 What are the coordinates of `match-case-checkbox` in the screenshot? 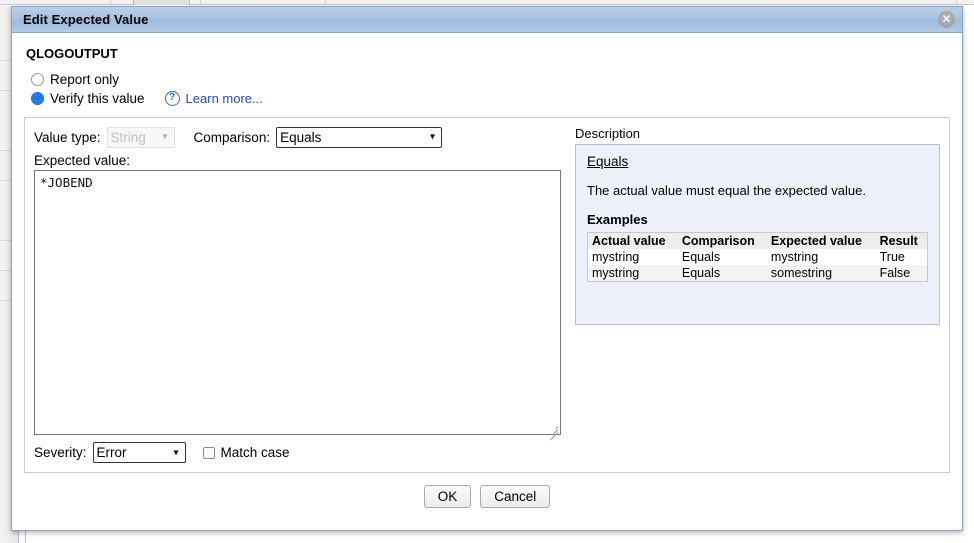 It's located at (208, 452).